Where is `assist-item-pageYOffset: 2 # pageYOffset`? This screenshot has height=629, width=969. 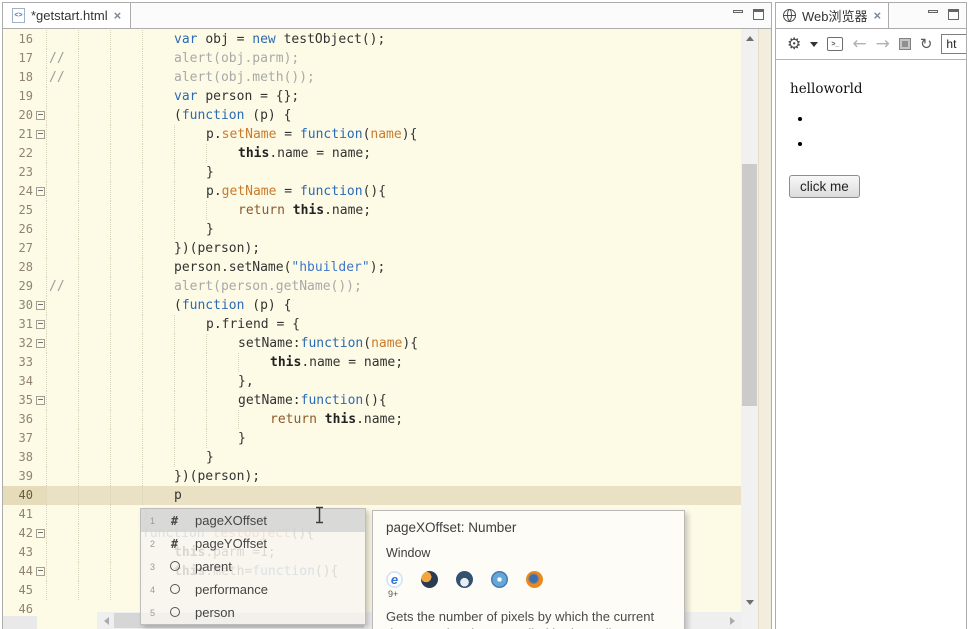 assist-item-pageYOffset: 2 # pageYOffset is located at coordinates (253, 543).